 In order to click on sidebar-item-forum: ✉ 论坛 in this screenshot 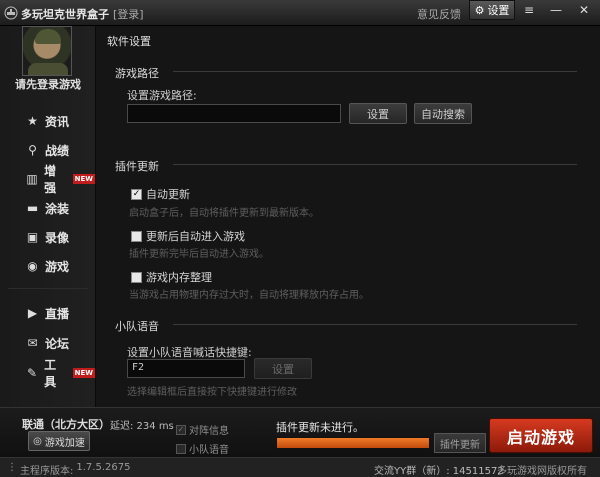, I will do `click(47, 343)`.